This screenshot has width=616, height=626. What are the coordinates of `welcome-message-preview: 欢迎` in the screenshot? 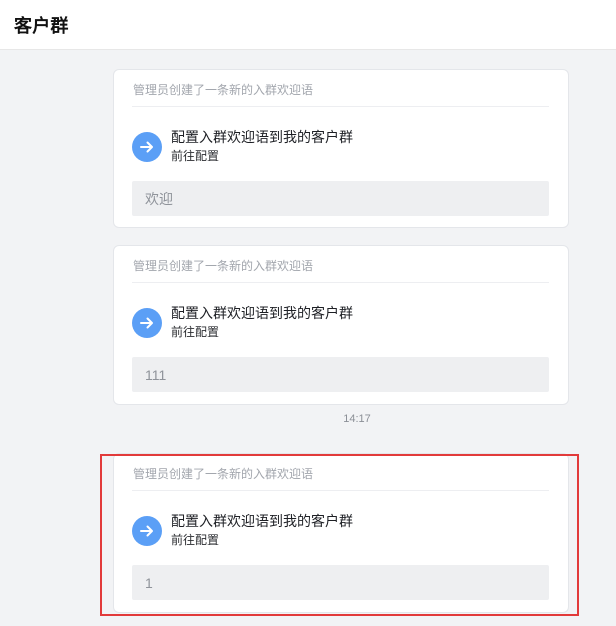 It's located at (340, 198).